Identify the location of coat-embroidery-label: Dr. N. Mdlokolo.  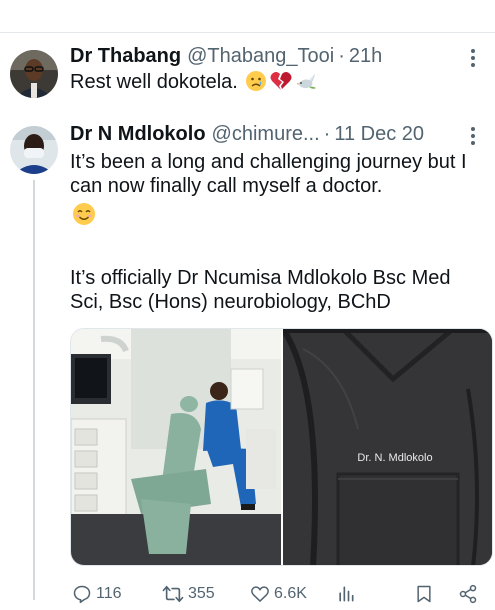
(394, 458).